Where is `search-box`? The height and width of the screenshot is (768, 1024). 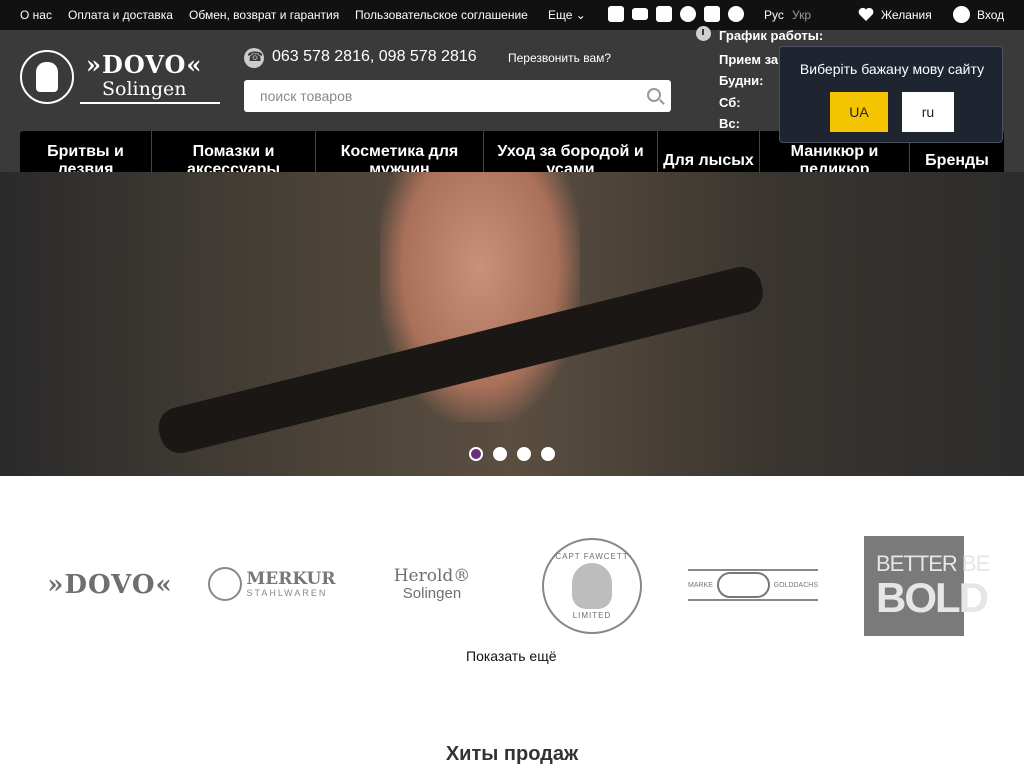 search-box is located at coordinates (457, 96).